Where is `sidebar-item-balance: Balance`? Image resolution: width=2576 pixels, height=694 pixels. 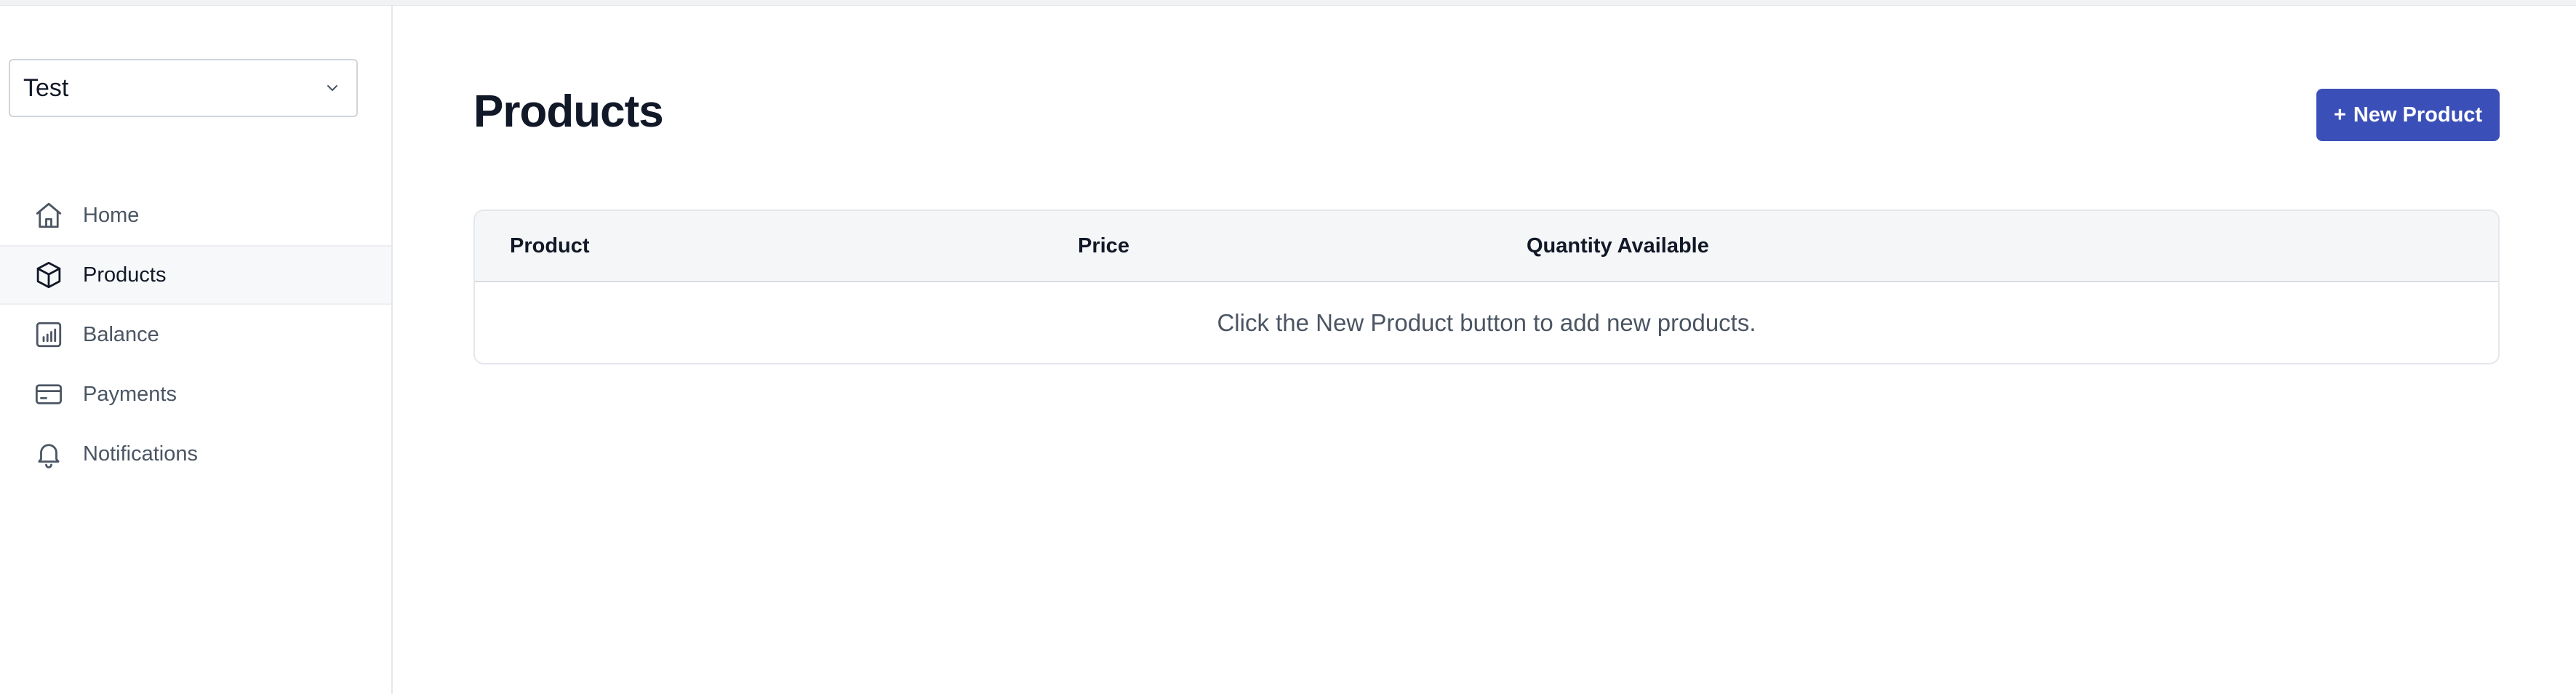 sidebar-item-balance: Balance is located at coordinates (195, 334).